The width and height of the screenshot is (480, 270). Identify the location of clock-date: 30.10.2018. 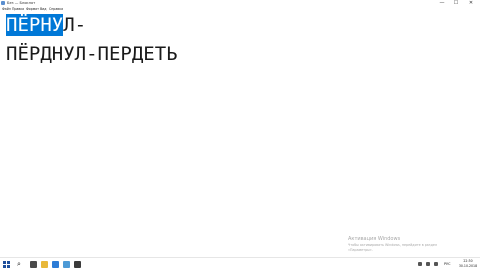
(468, 266).